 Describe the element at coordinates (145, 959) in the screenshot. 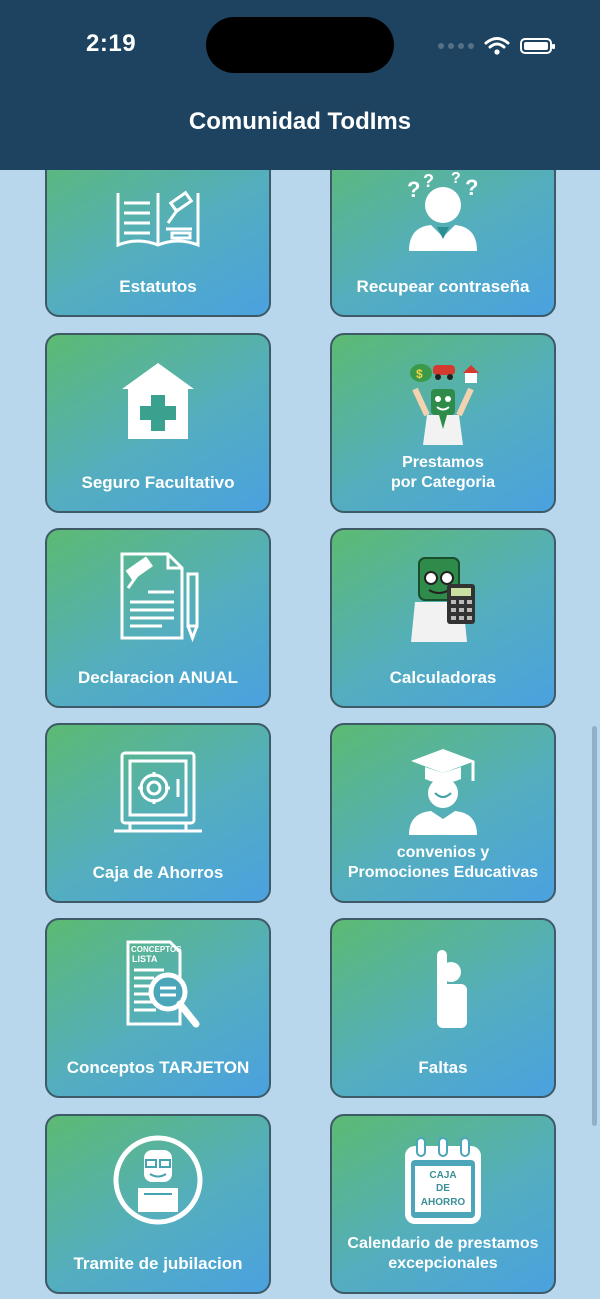

I see `concept-list-bottom-text: LISTA` at that location.